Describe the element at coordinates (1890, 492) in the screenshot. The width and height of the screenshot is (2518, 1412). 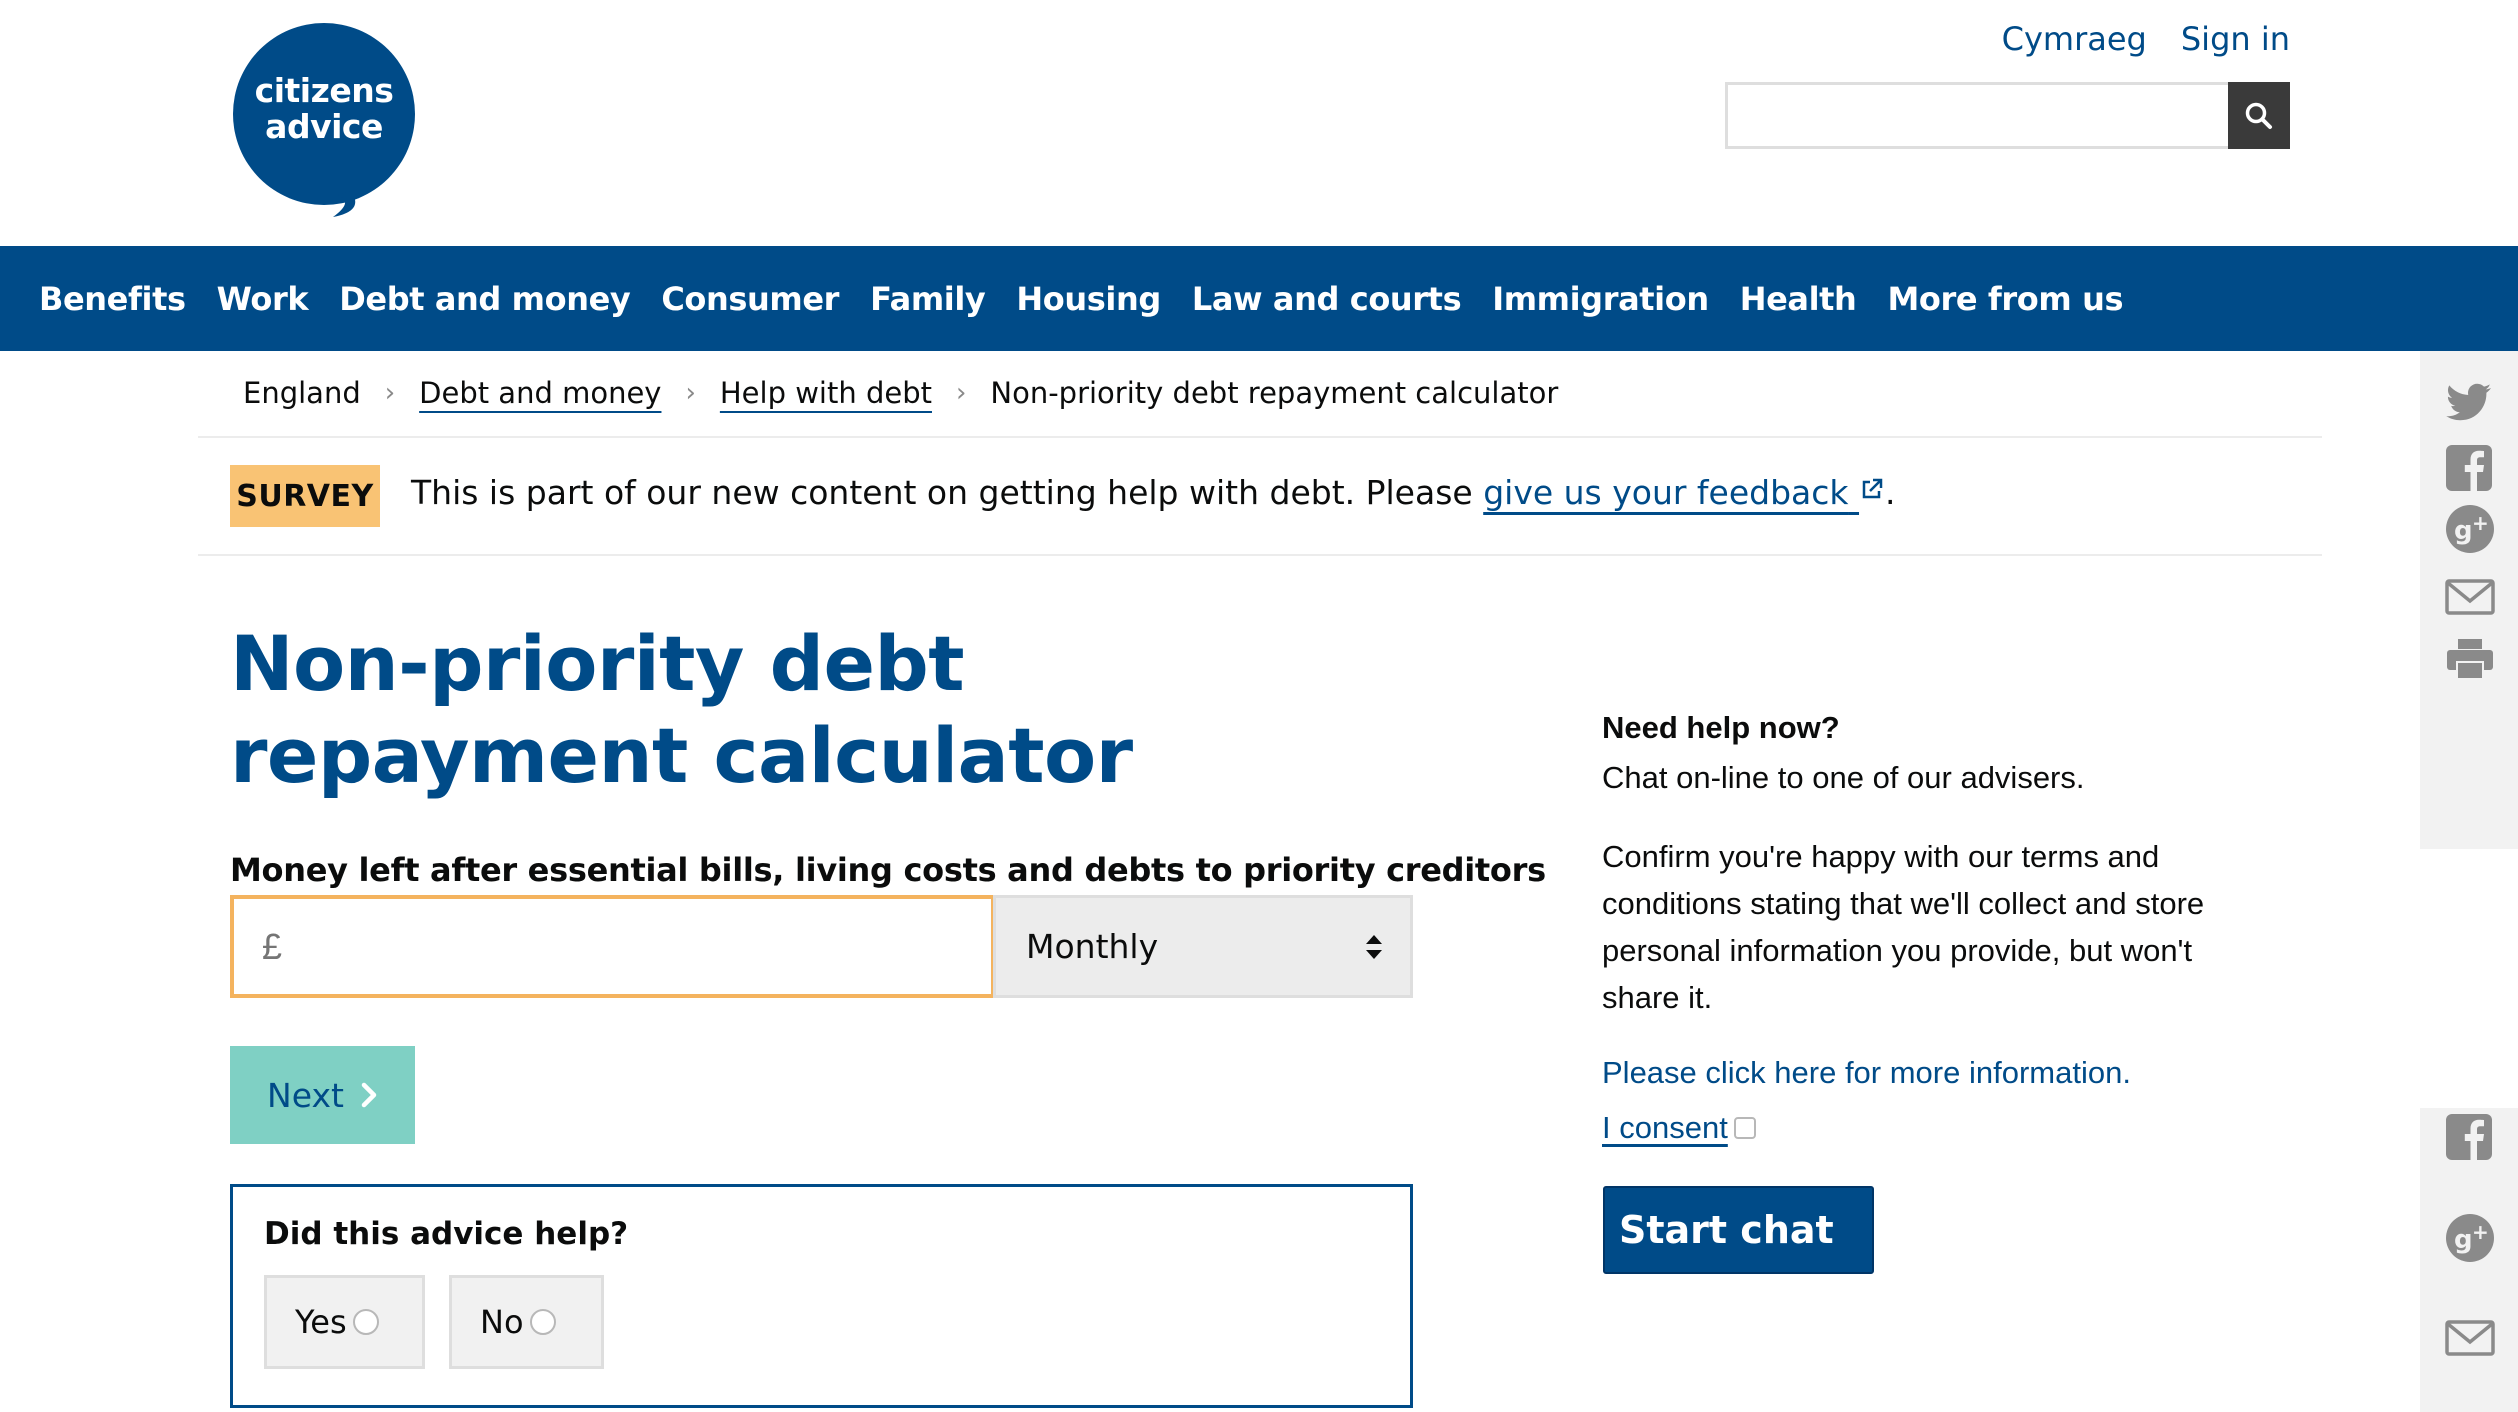
I see `survey-suffix: .` at that location.